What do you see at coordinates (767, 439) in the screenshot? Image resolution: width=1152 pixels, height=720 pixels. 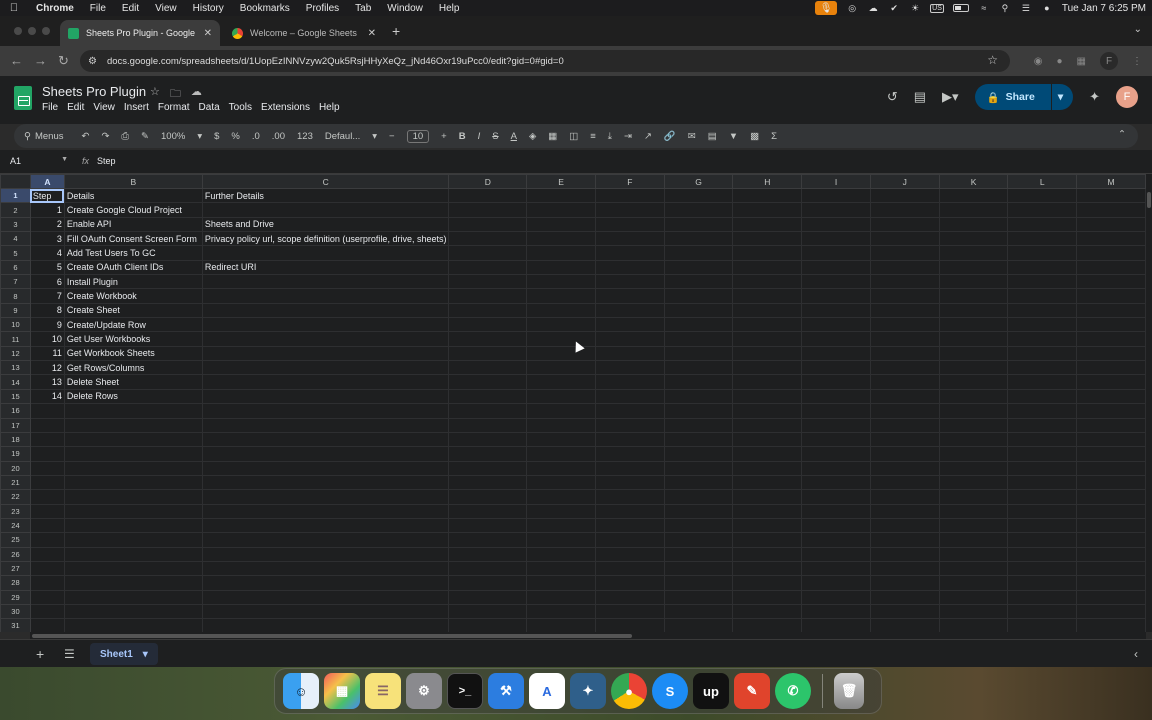 I see `cell-h18` at bounding box center [767, 439].